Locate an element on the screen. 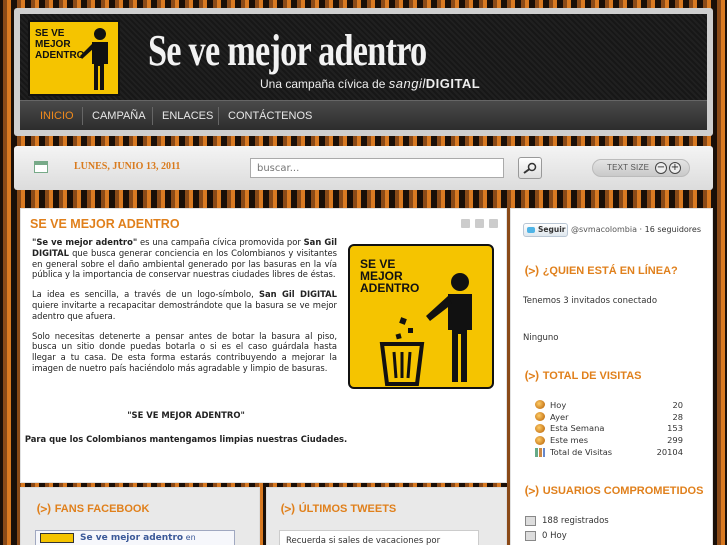  brand-digital: DIGITAL is located at coordinates (453, 83).